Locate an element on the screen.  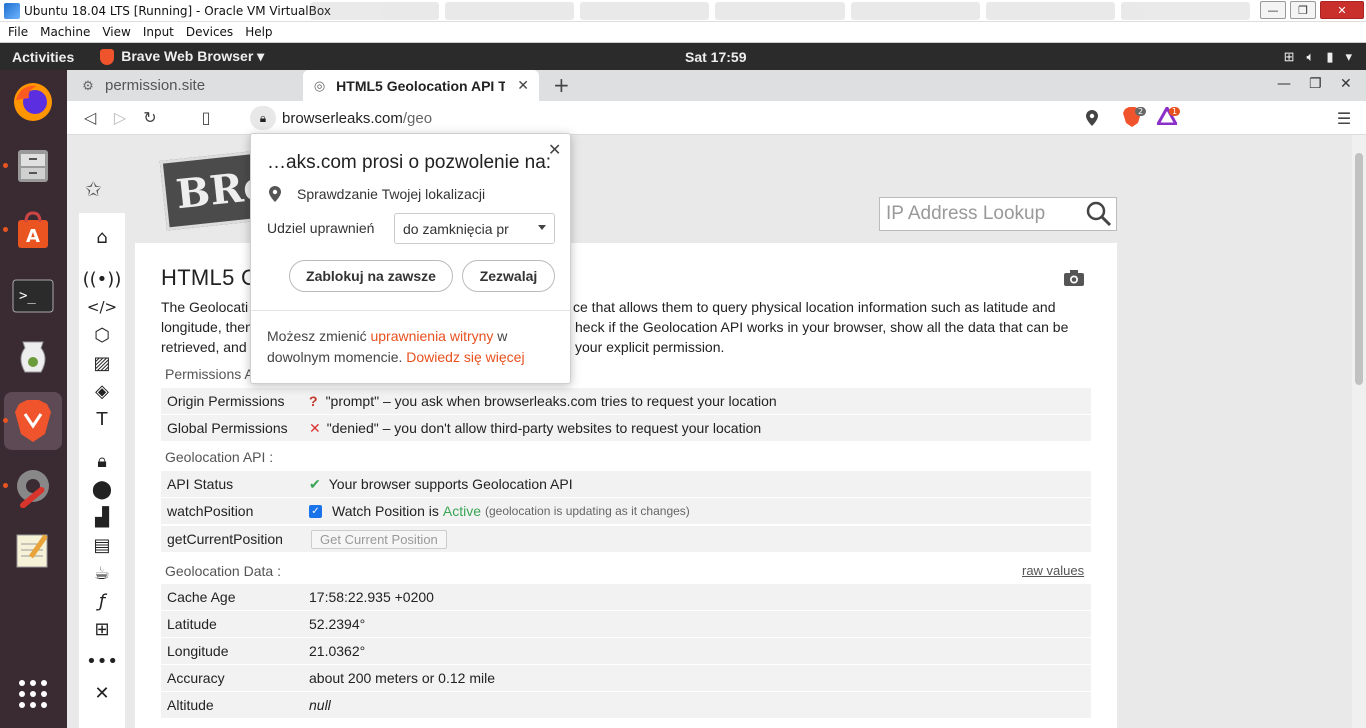
site-permissions-link: uprawnienia witryny is located at coordinates (431, 336).